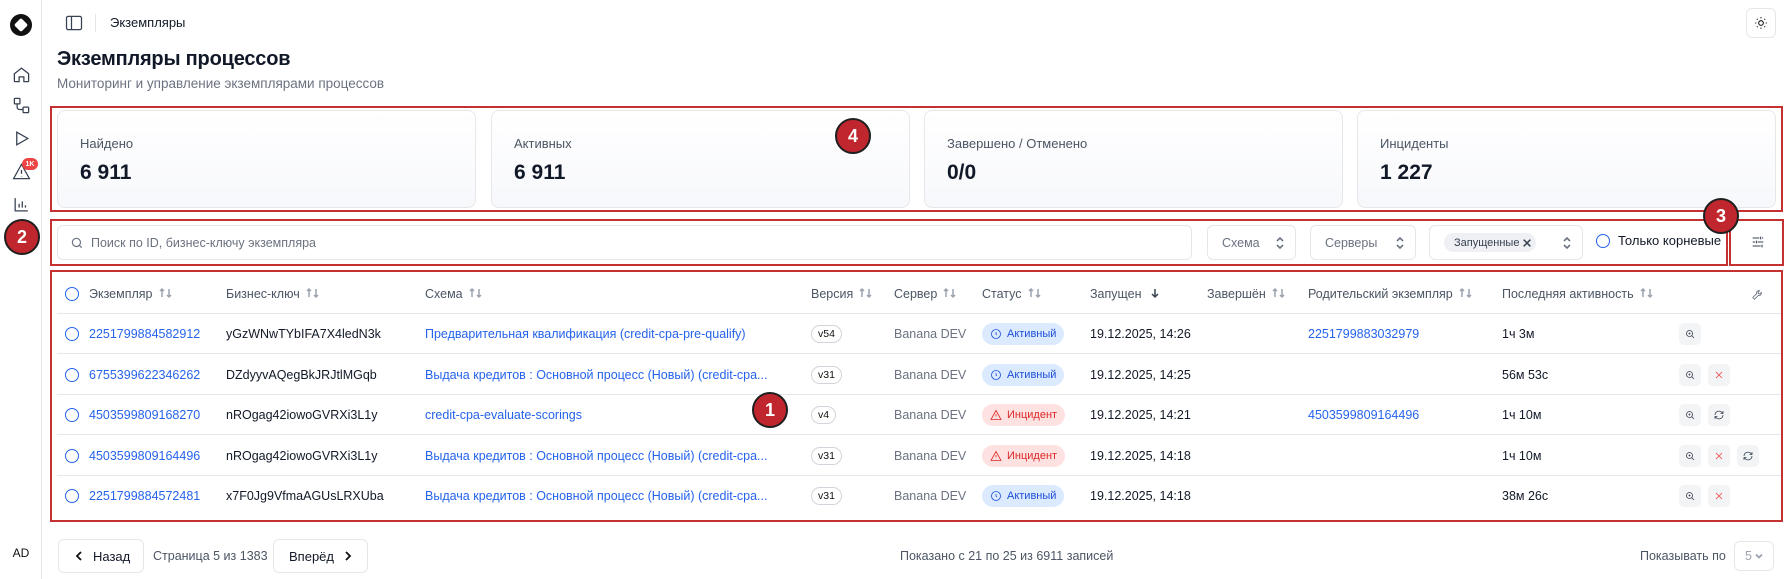 This screenshot has width=1791, height=579. Describe the element at coordinates (21, 204) in the screenshot. I see `chart-icon` at that location.